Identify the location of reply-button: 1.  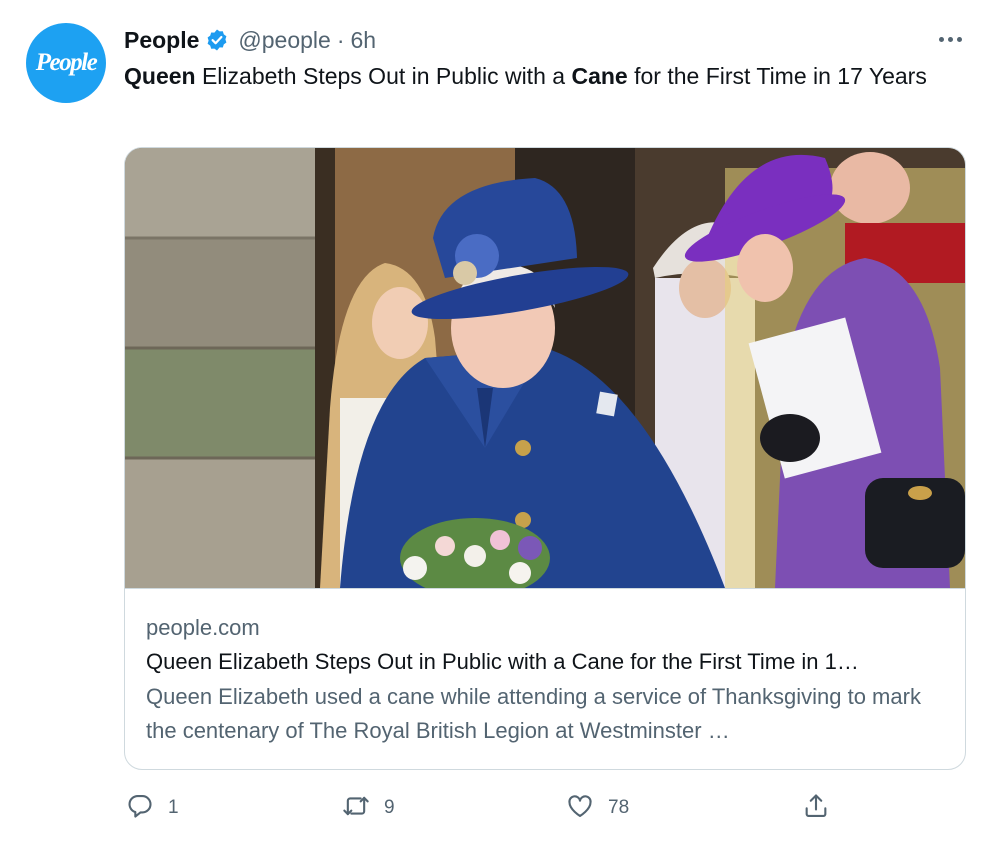
(152, 808).